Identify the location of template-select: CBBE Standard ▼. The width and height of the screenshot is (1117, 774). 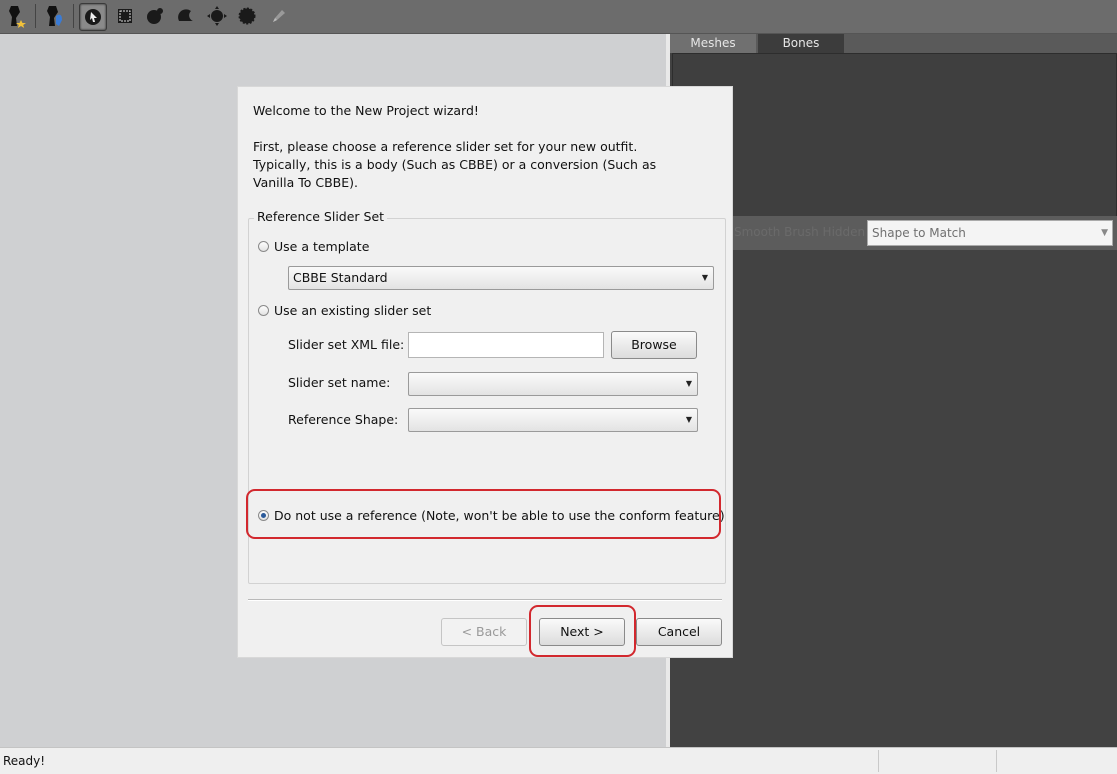
(501, 278).